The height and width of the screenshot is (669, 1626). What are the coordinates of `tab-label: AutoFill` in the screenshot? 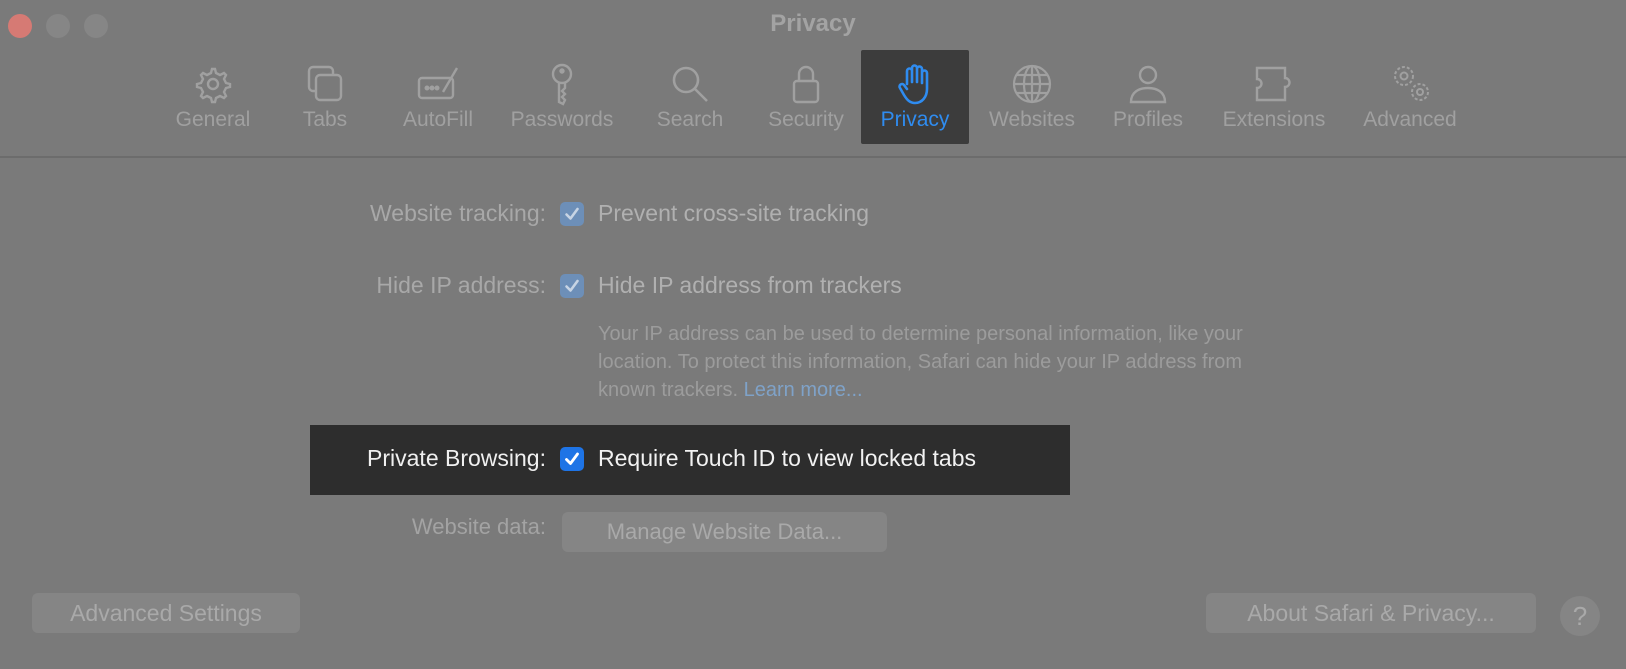 It's located at (438, 119).